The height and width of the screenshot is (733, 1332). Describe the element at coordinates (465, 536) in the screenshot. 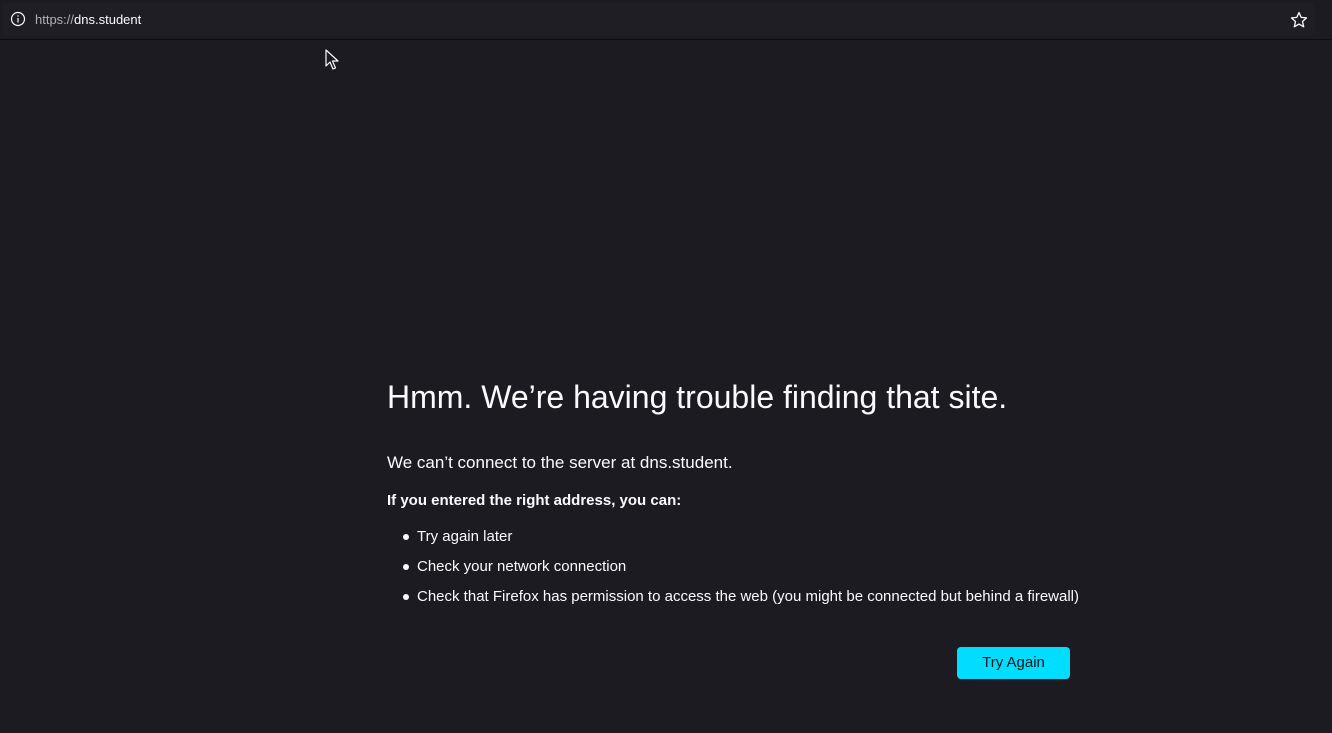

I see `advice-item-text: Try again later` at that location.